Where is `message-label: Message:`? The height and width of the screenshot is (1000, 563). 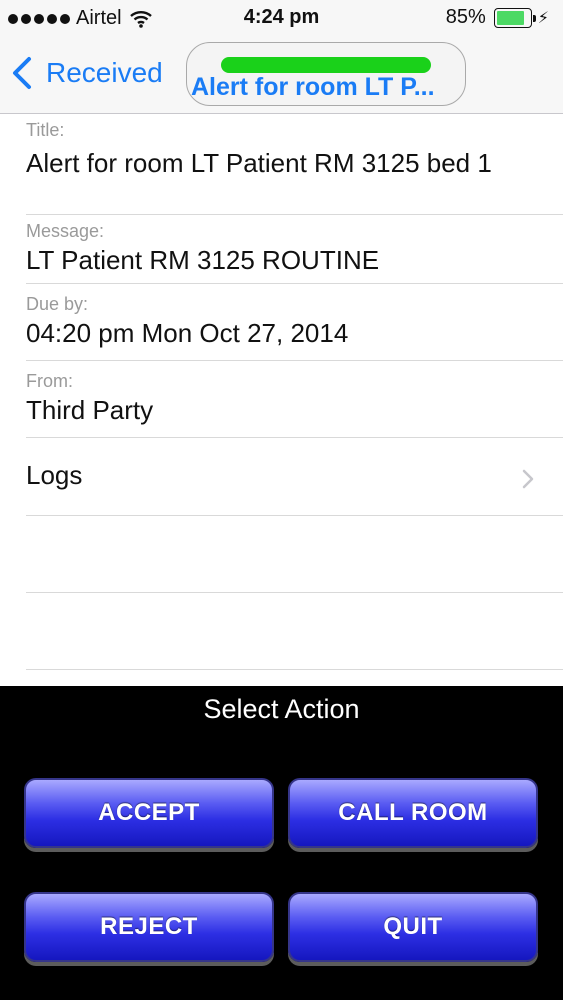 message-label: Message: is located at coordinates (65, 231).